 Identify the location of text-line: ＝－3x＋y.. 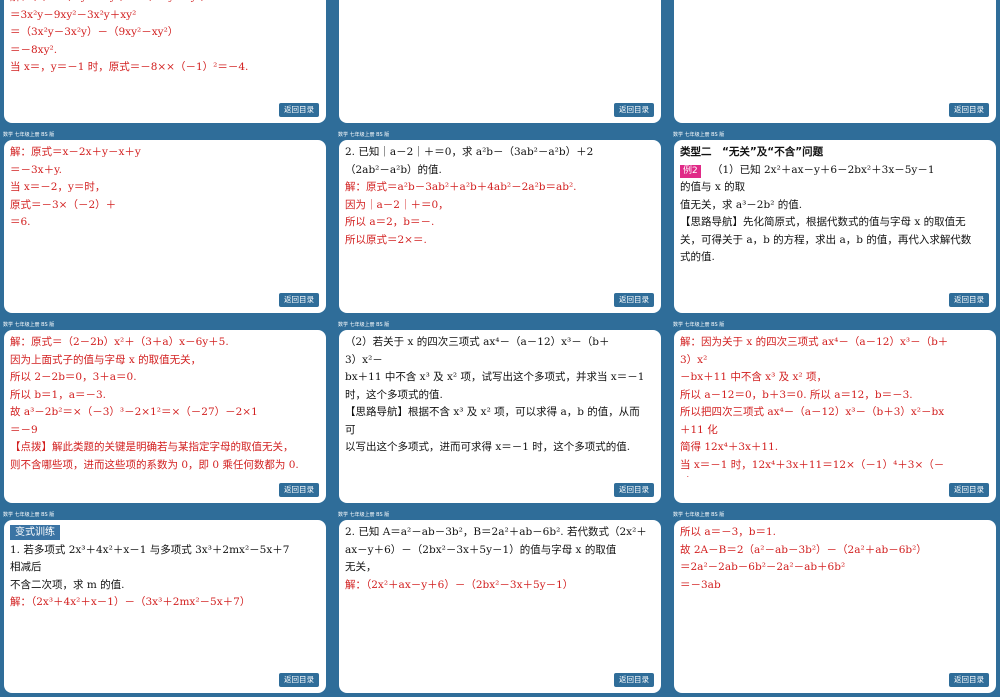
(36, 169).